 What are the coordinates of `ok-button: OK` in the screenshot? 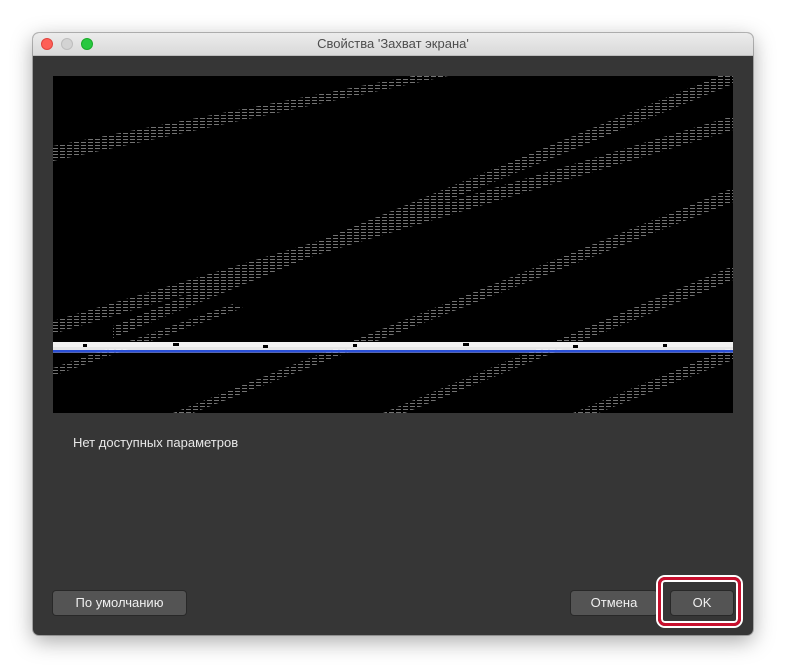 It's located at (702, 603).